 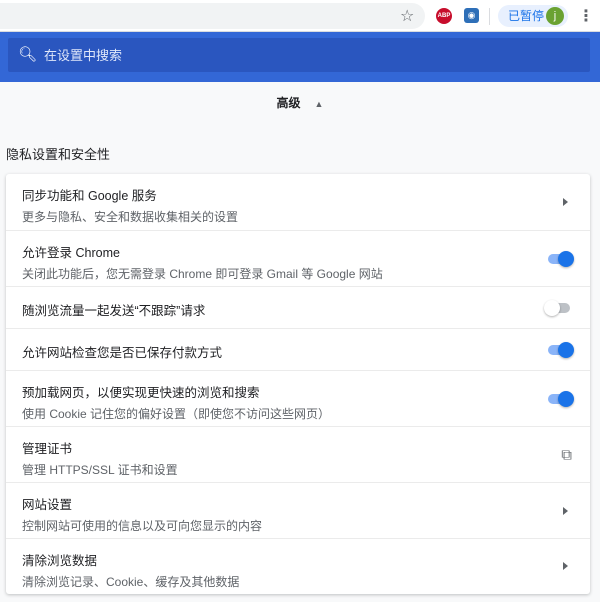 I want to click on row-title: 同步功能和 Google 服务, so click(x=89, y=196).